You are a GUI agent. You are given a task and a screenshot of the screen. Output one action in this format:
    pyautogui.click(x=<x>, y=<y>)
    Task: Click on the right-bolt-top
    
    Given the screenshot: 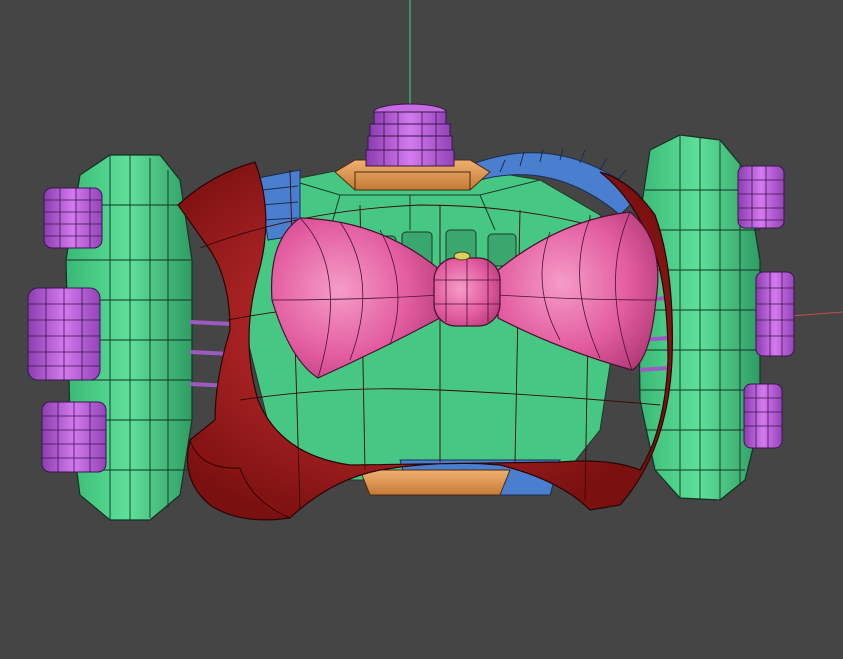 What is the action you would take?
    pyautogui.click(x=761, y=197)
    